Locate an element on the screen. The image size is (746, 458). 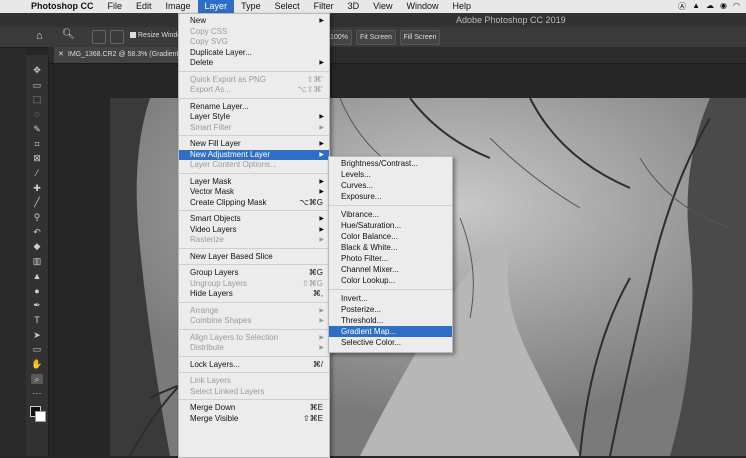
history-brush-tool-icon: ↶ is located at coordinates (37, 232).